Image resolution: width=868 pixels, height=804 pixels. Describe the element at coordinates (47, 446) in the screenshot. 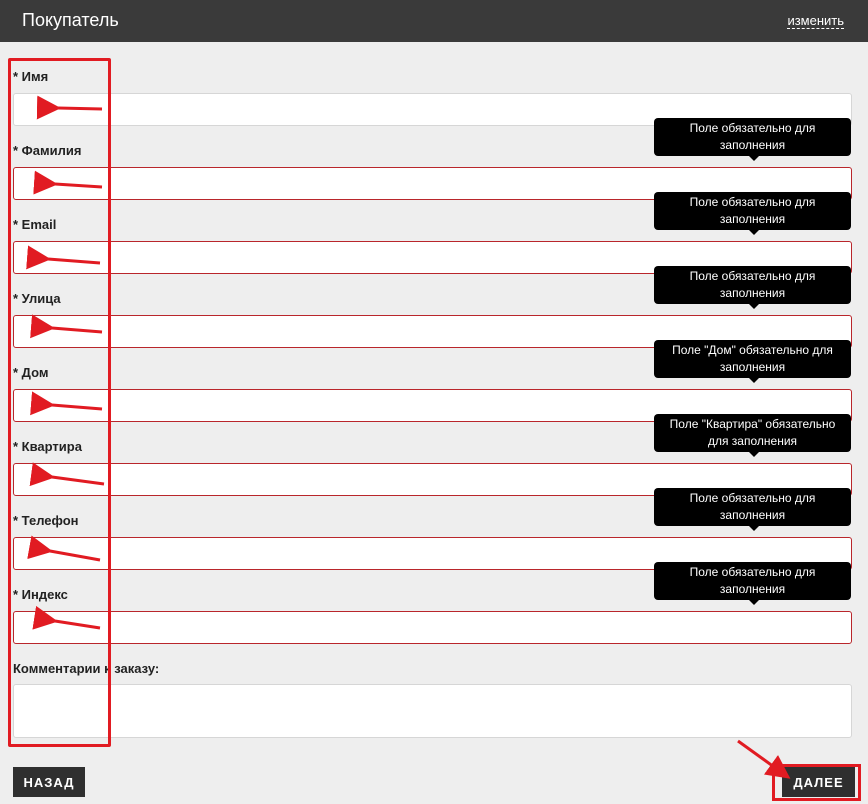

I see `field-label: * Квартира` at that location.